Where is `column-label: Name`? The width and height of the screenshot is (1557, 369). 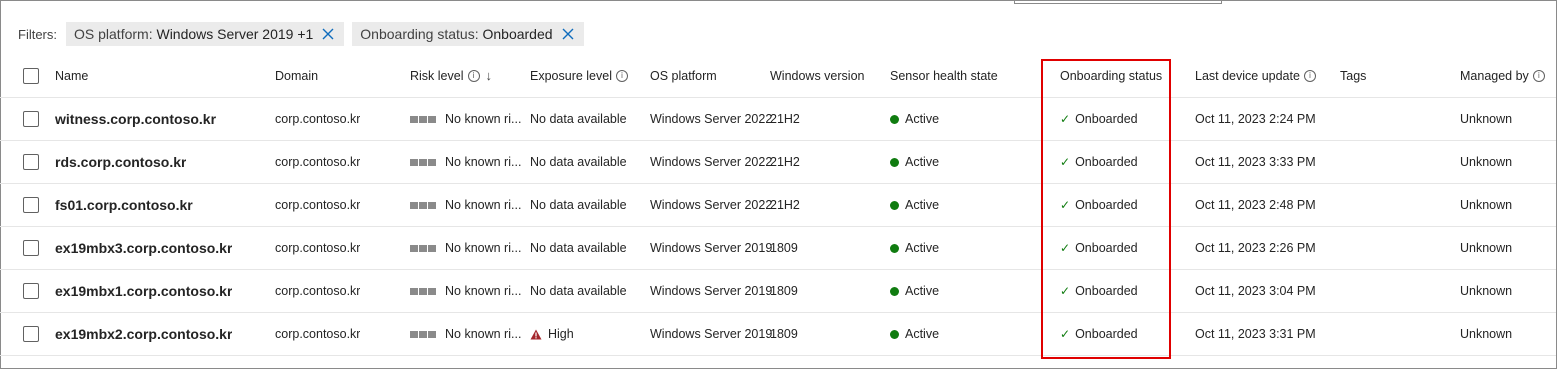 column-label: Name is located at coordinates (72, 75).